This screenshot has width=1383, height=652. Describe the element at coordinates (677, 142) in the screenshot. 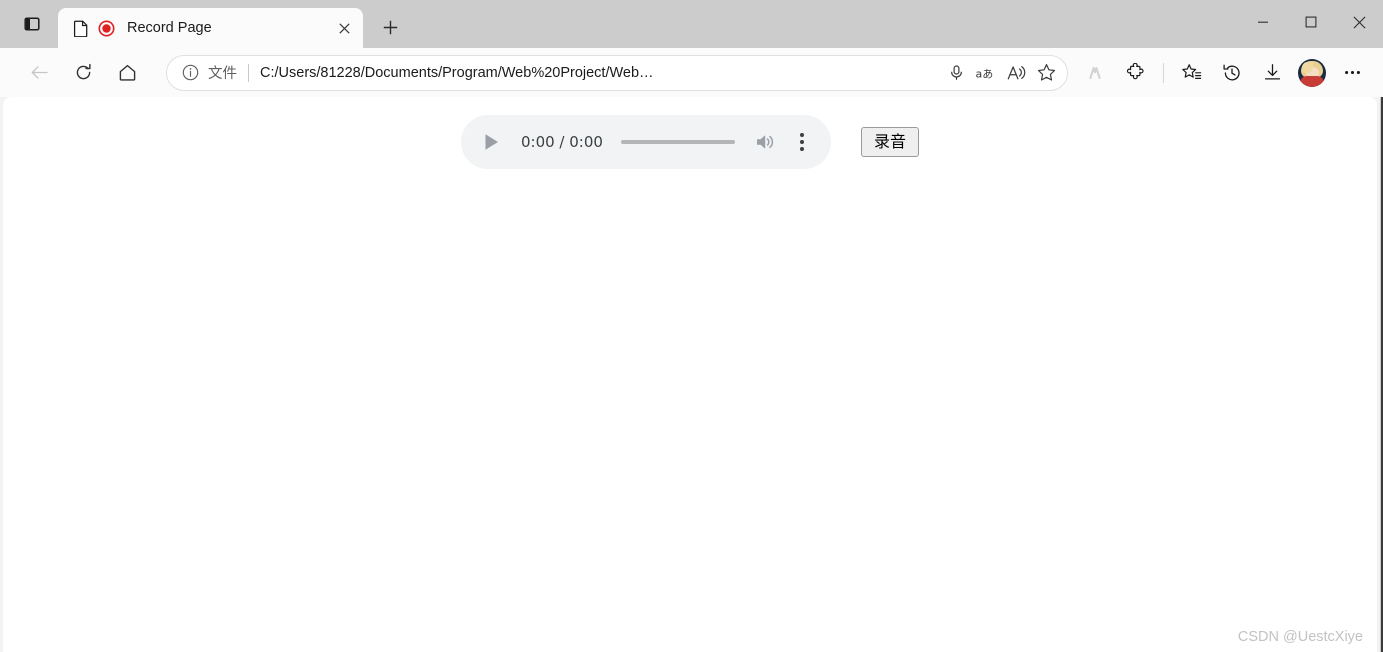

I see `progress-slider` at that location.